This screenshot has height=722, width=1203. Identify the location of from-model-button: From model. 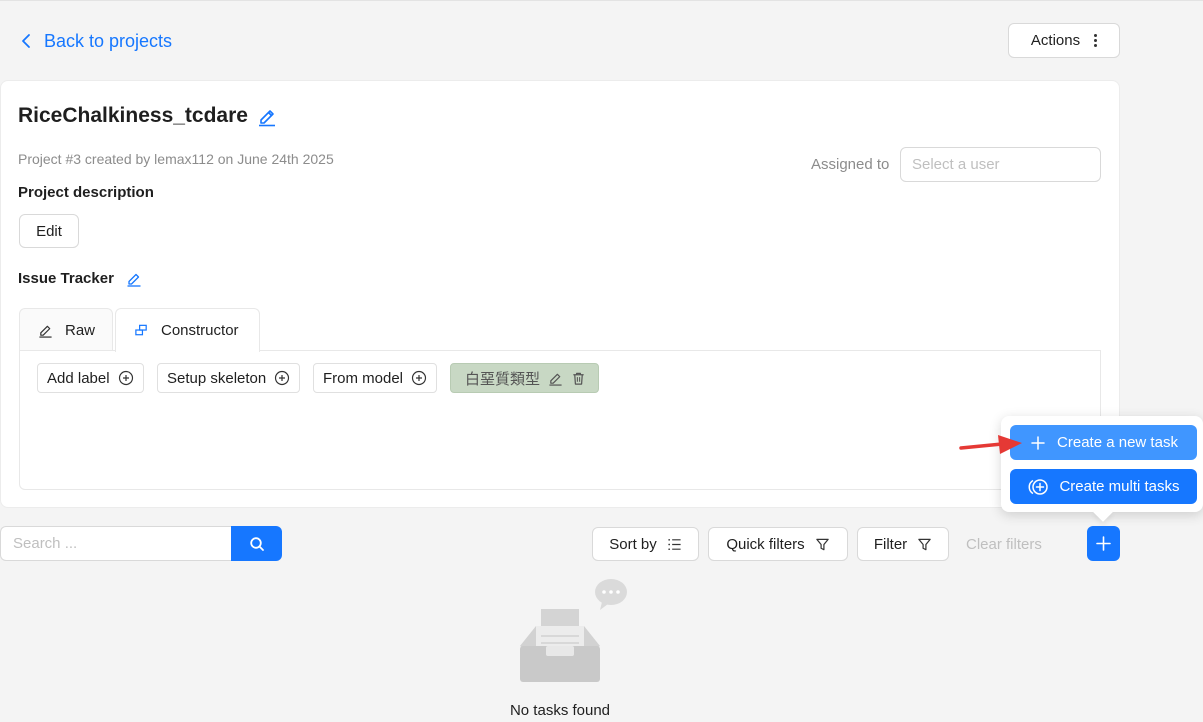
(375, 378).